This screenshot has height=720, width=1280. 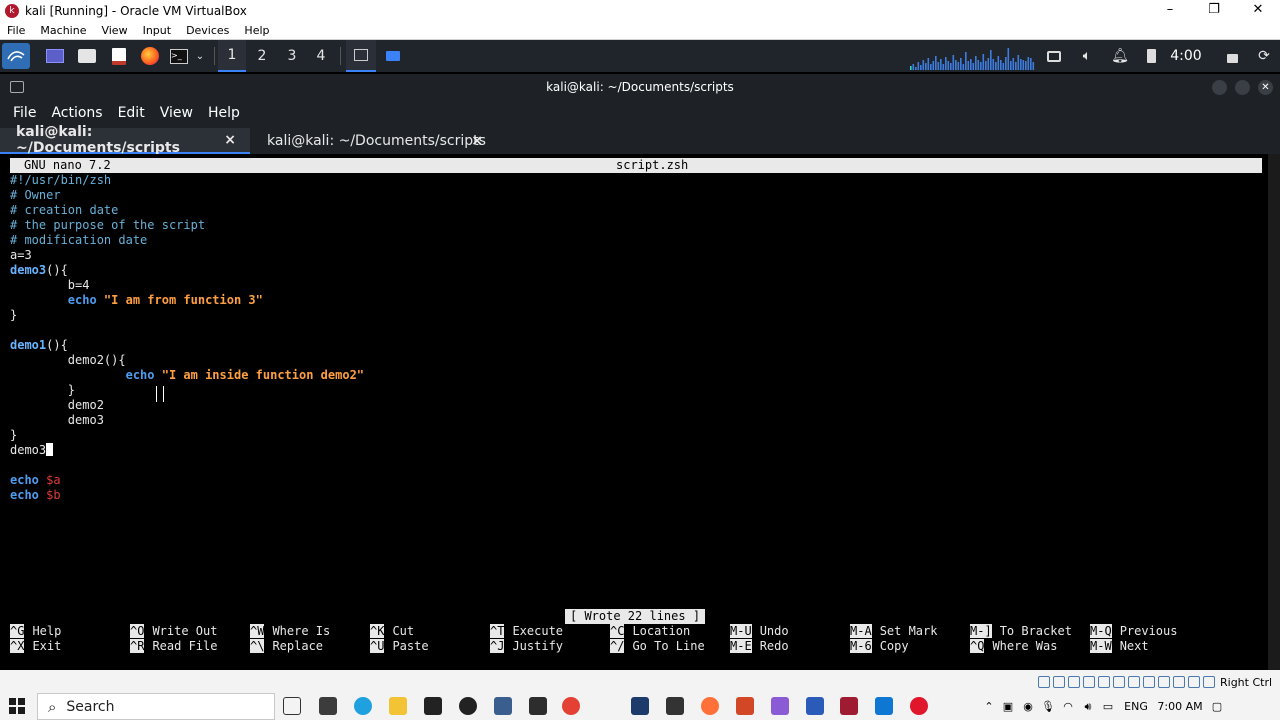 I want to click on panel-clock: 4:00, so click(x=1186, y=56).